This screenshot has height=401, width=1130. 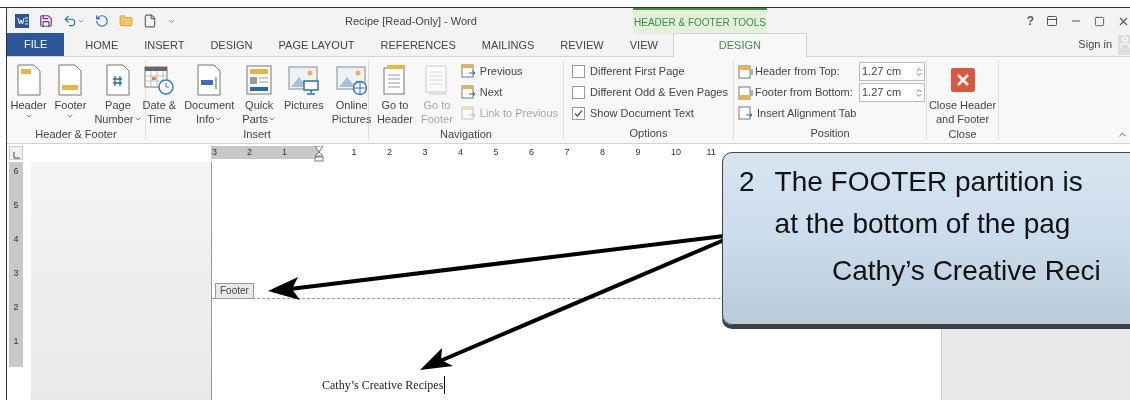 I want to click on ribbon-tab: INSERT, so click(x=164, y=45).